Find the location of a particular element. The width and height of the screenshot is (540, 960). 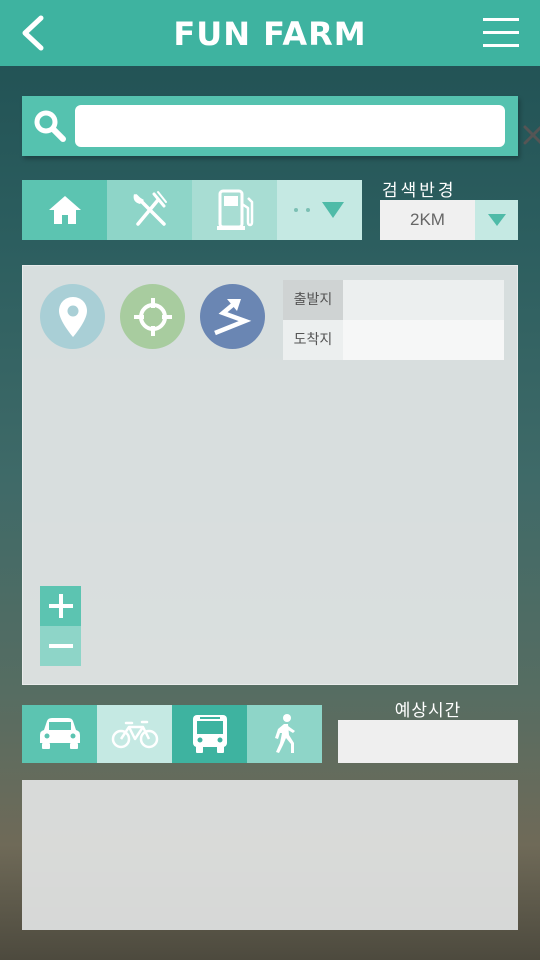

bicycle-icon is located at coordinates (134, 734).